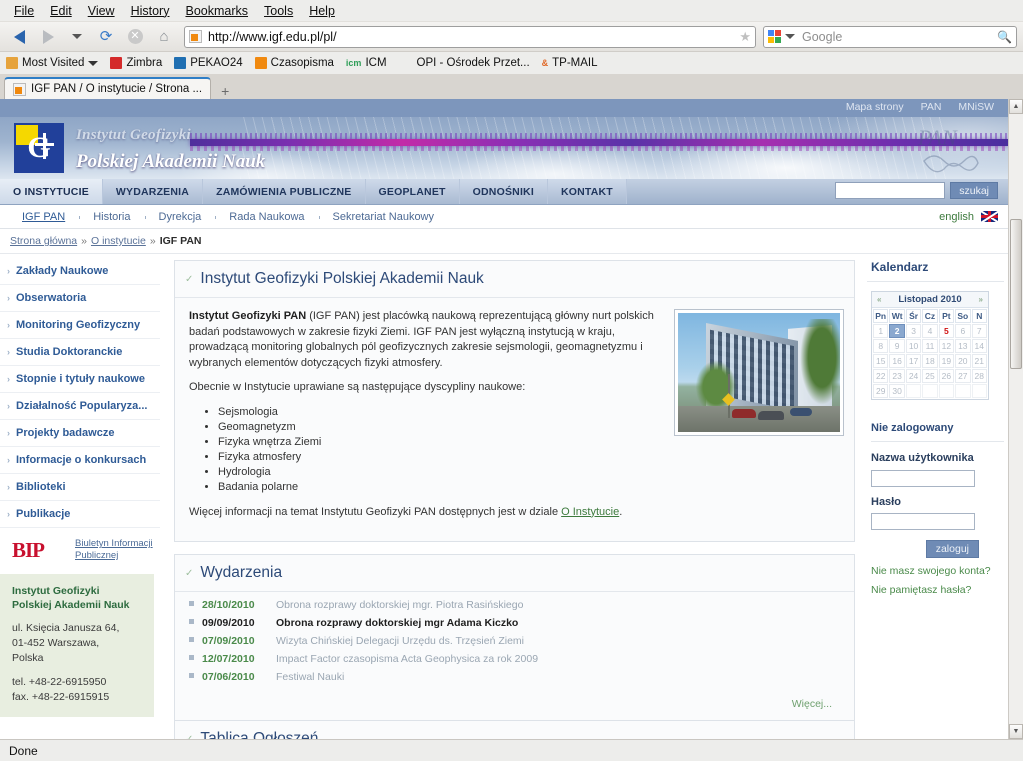  I want to click on subnav-historia: Historia, so click(111, 217).